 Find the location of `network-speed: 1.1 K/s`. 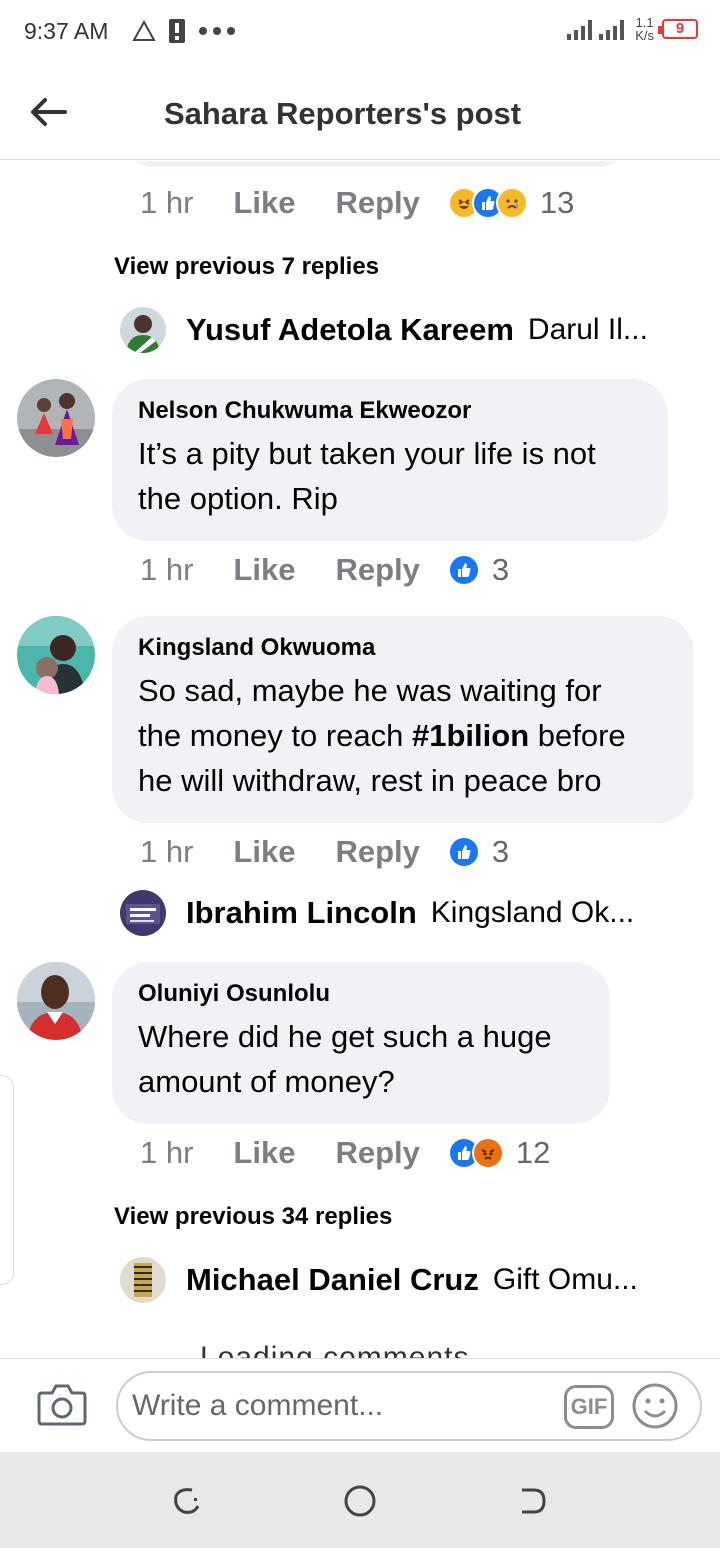

network-speed: 1.1 K/s is located at coordinates (644, 29).